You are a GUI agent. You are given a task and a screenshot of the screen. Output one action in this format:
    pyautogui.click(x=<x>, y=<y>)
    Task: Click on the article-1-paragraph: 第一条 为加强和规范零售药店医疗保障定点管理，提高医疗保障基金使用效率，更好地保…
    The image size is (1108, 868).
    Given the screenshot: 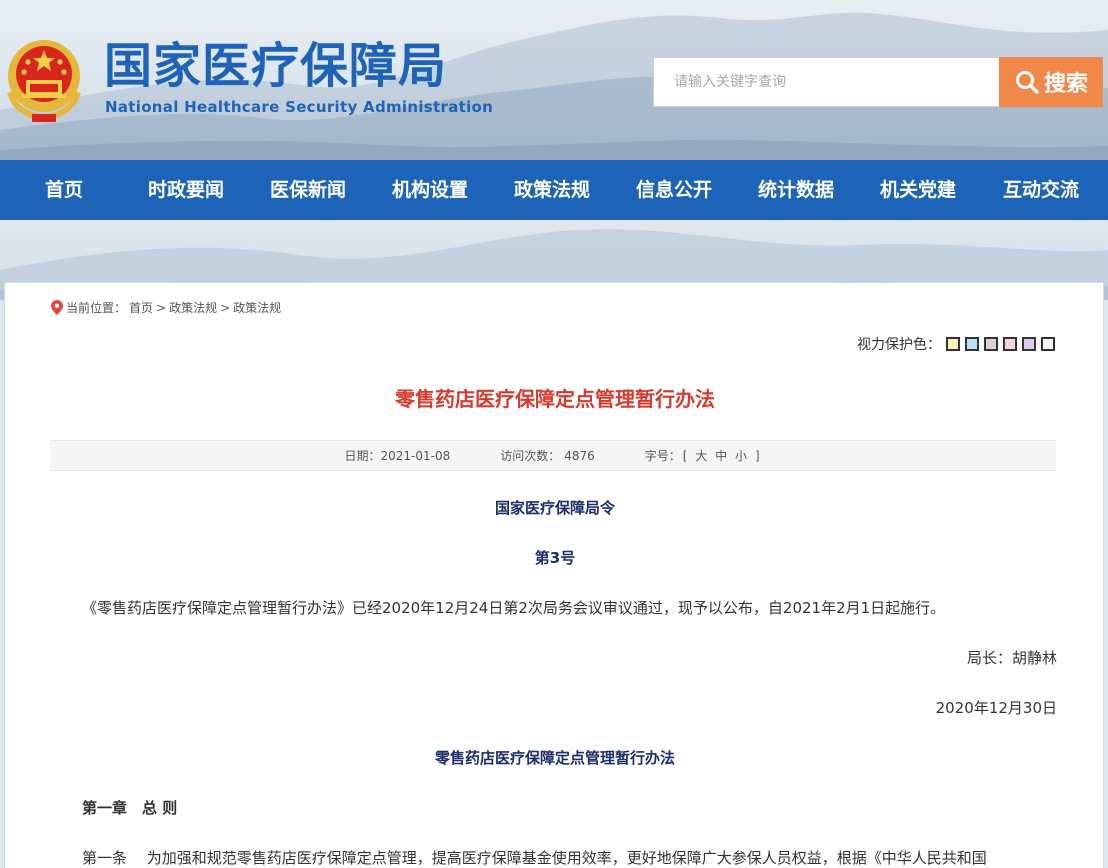 What is the action you would take?
    pyautogui.click(x=534, y=858)
    